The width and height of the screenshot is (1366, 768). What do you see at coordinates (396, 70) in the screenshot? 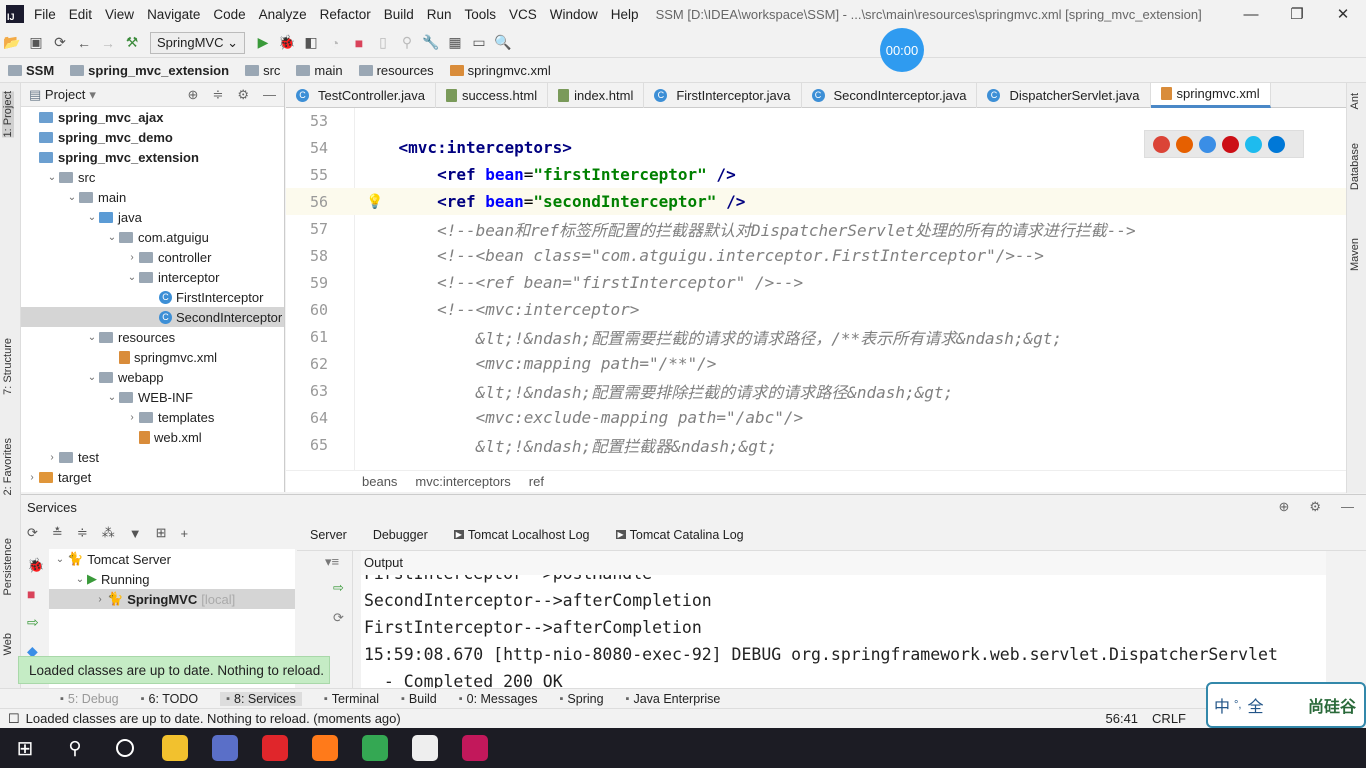
I see `nav-crumb: resources` at bounding box center [396, 70].